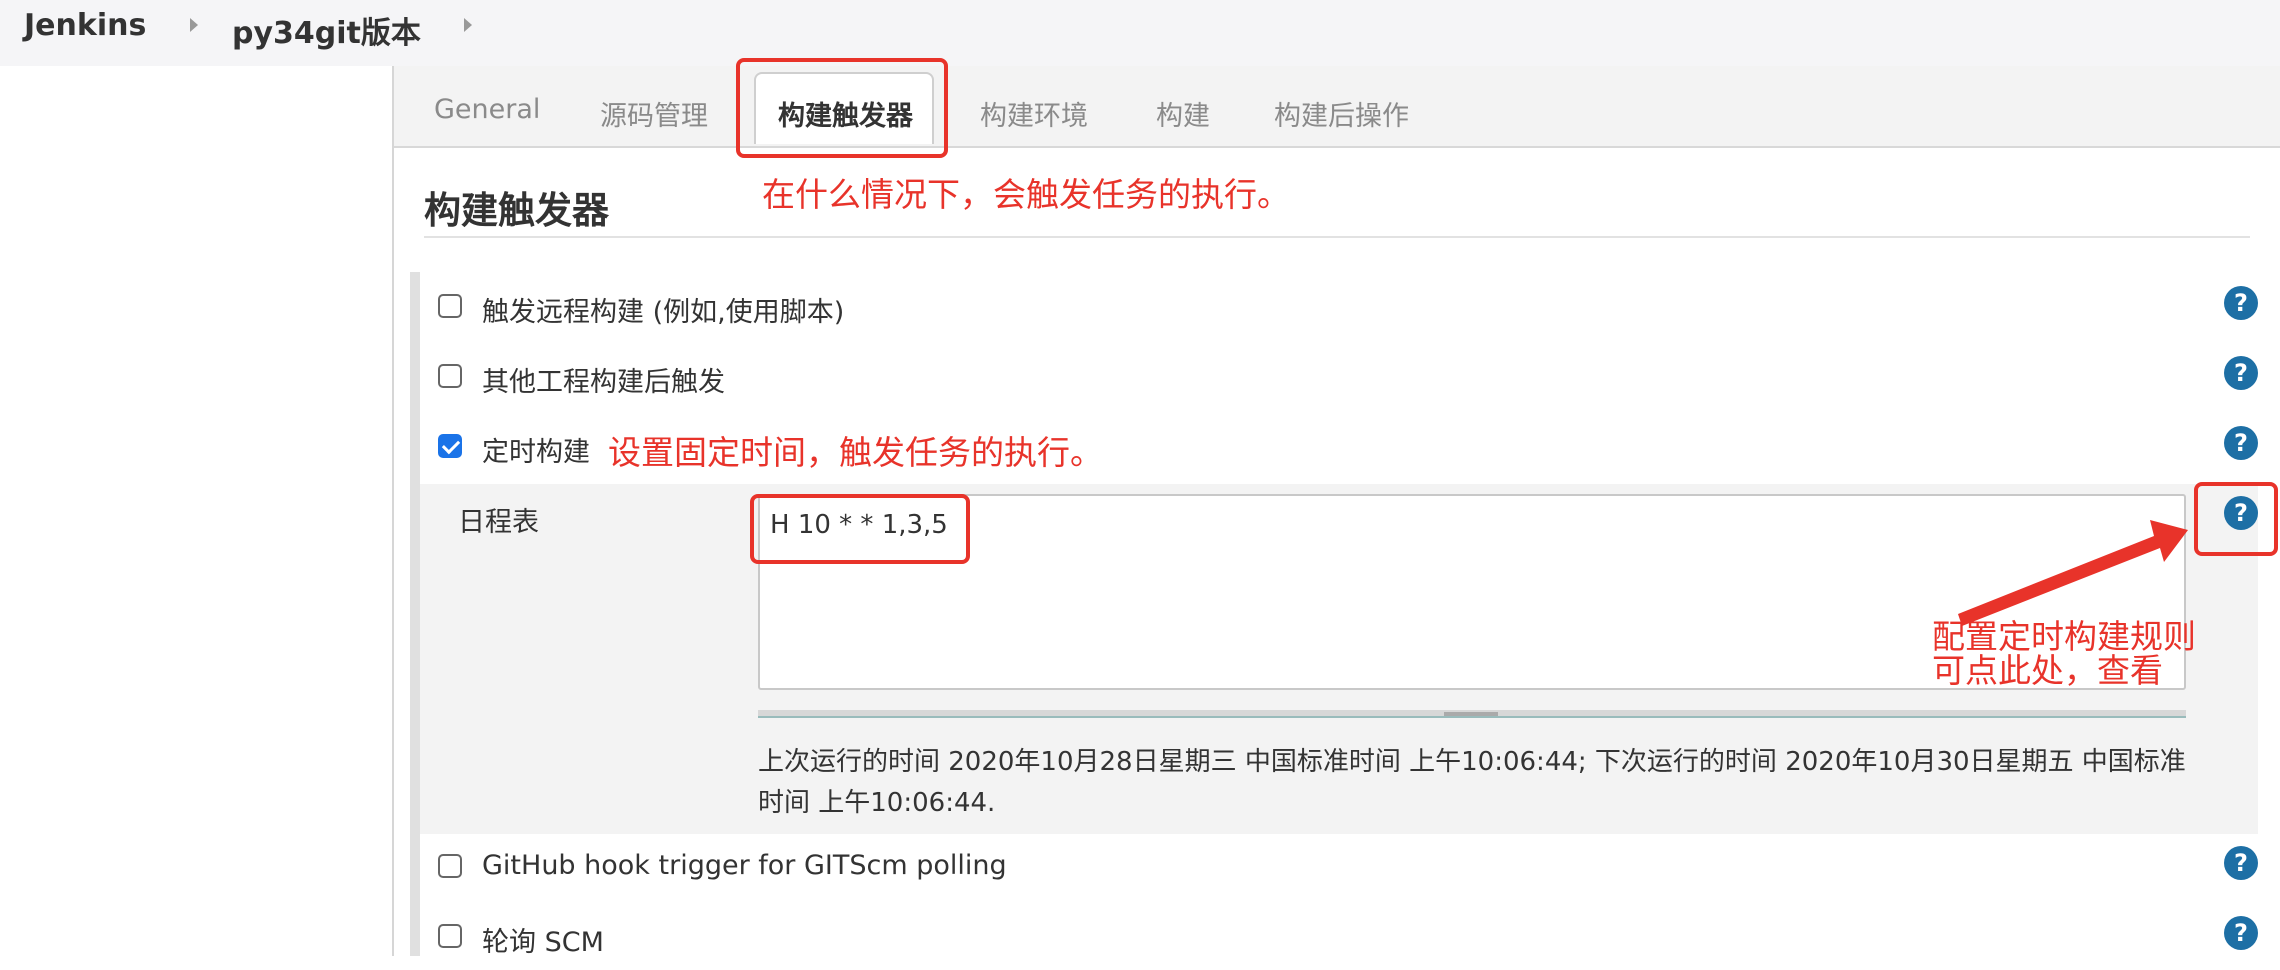 This screenshot has height=970, width=2280. What do you see at coordinates (744, 865) in the screenshot?
I see `trigger-github-label: GitHub hook trigger for GITScm polling` at bounding box center [744, 865].